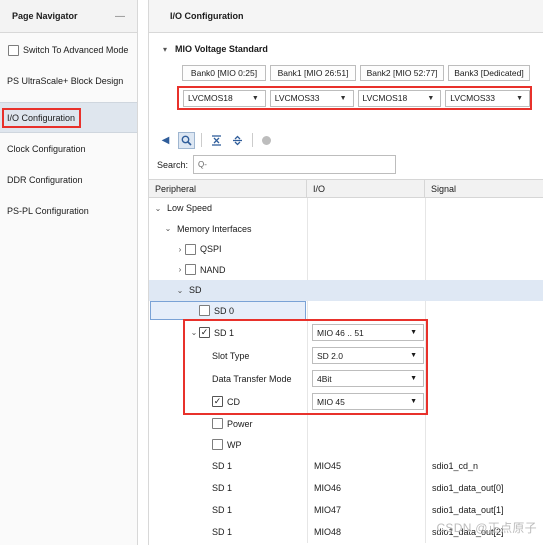 This screenshot has height=545, width=543. What do you see at coordinates (211, 249) in the screenshot?
I see `row-label: QSPI` at bounding box center [211, 249].